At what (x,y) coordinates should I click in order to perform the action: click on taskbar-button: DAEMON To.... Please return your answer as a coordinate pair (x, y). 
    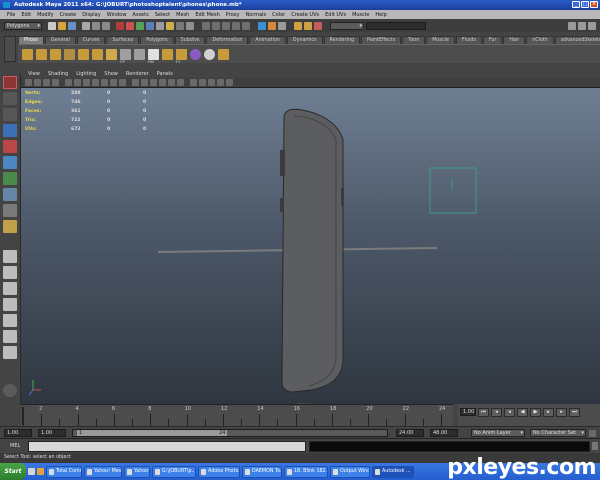
    Looking at the image, I should click on (262, 471).